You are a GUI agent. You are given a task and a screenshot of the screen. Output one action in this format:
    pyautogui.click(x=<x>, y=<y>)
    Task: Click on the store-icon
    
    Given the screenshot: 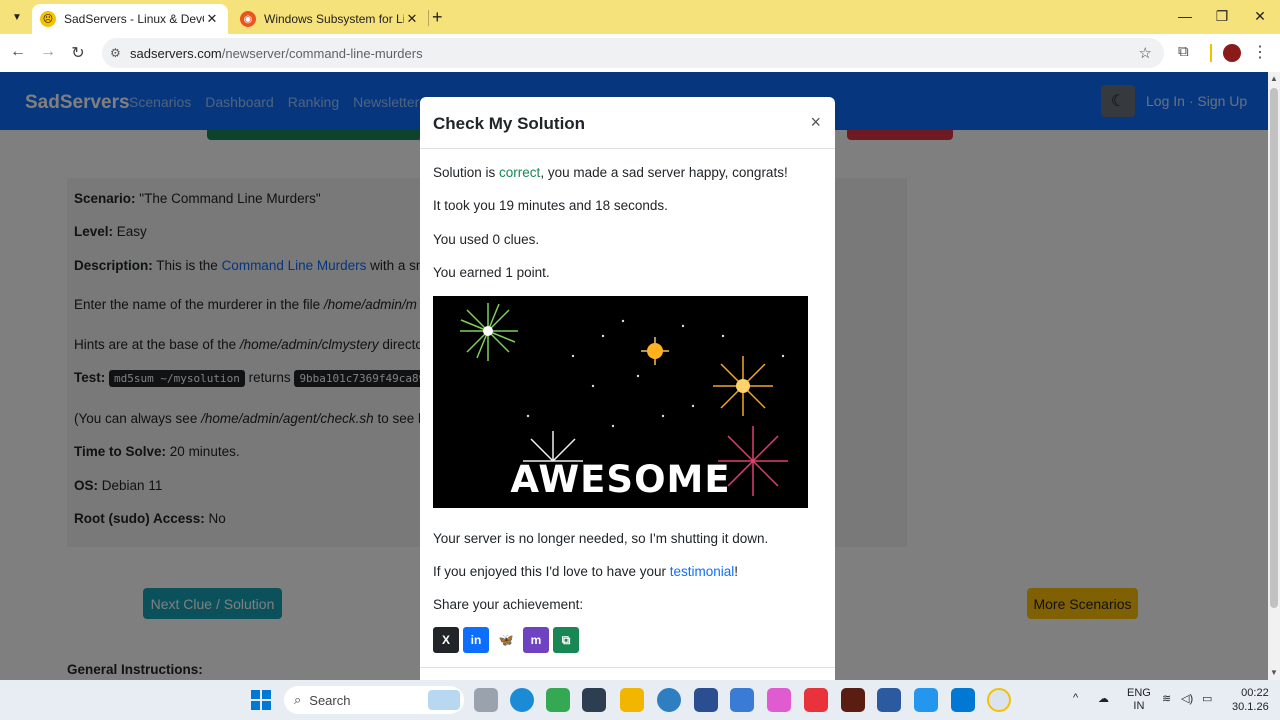 What is the action you would take?
    pyautogui.click(x=742, y=700)
    